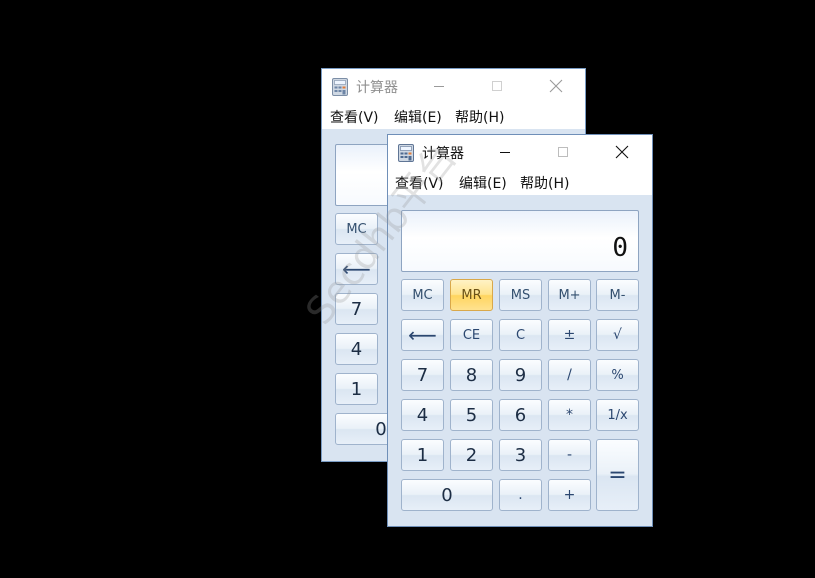 Image resolution: width=815 pixels, height=578 pixels. Describe the element at coordinates (569, 295) in the screenshot. I see `memory-add-button: M+` at that location.